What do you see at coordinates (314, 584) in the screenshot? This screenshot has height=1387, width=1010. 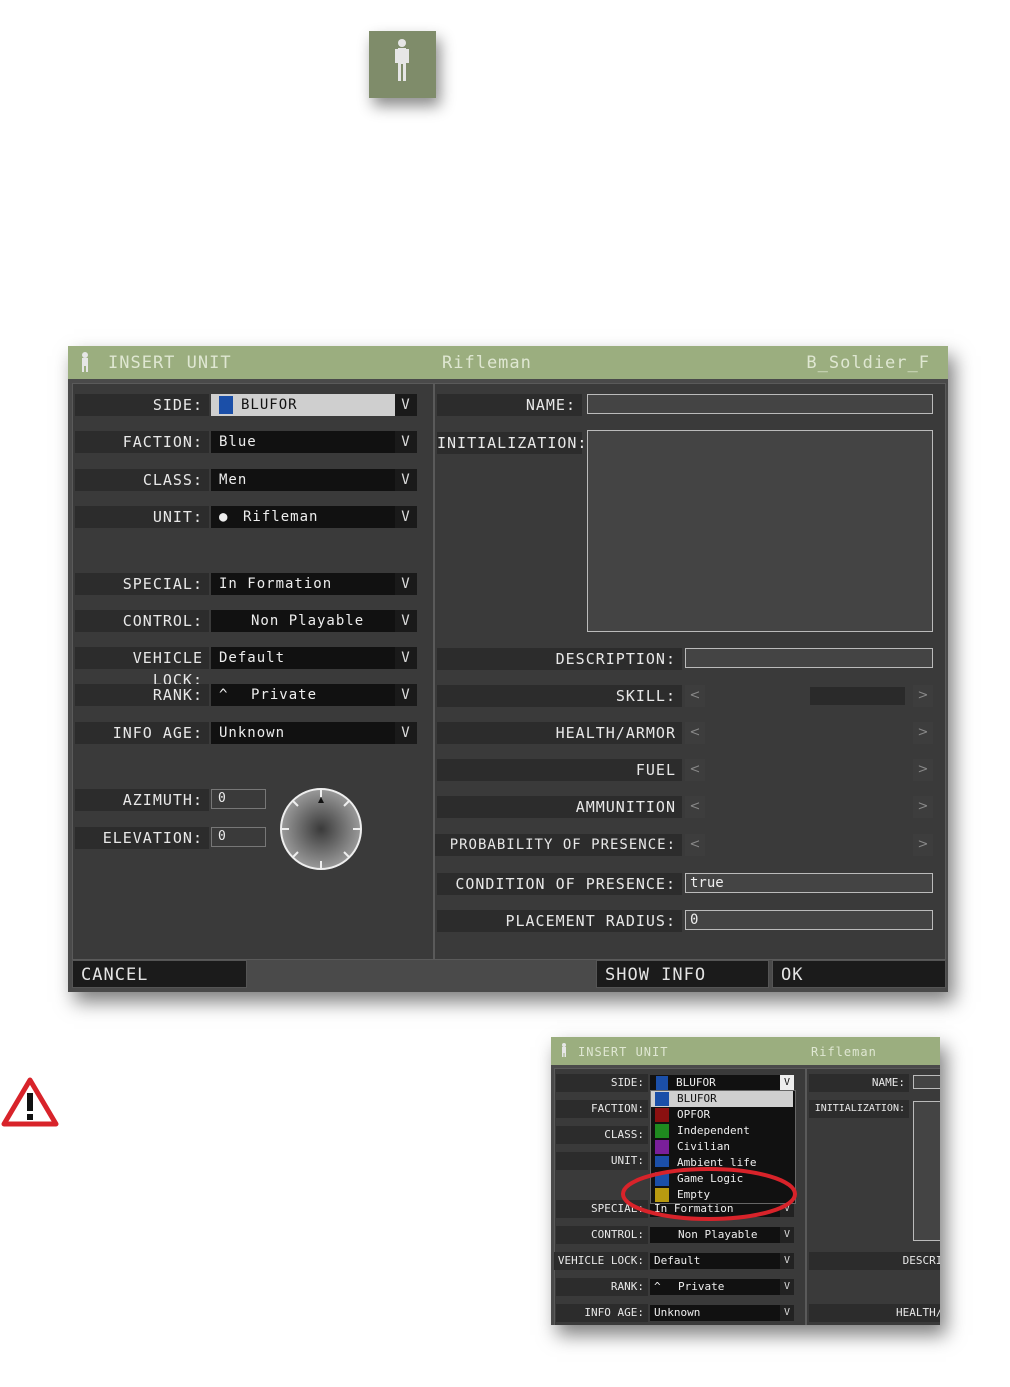 I see `special-combo: In Formation V` at bounding box center [314, 584].